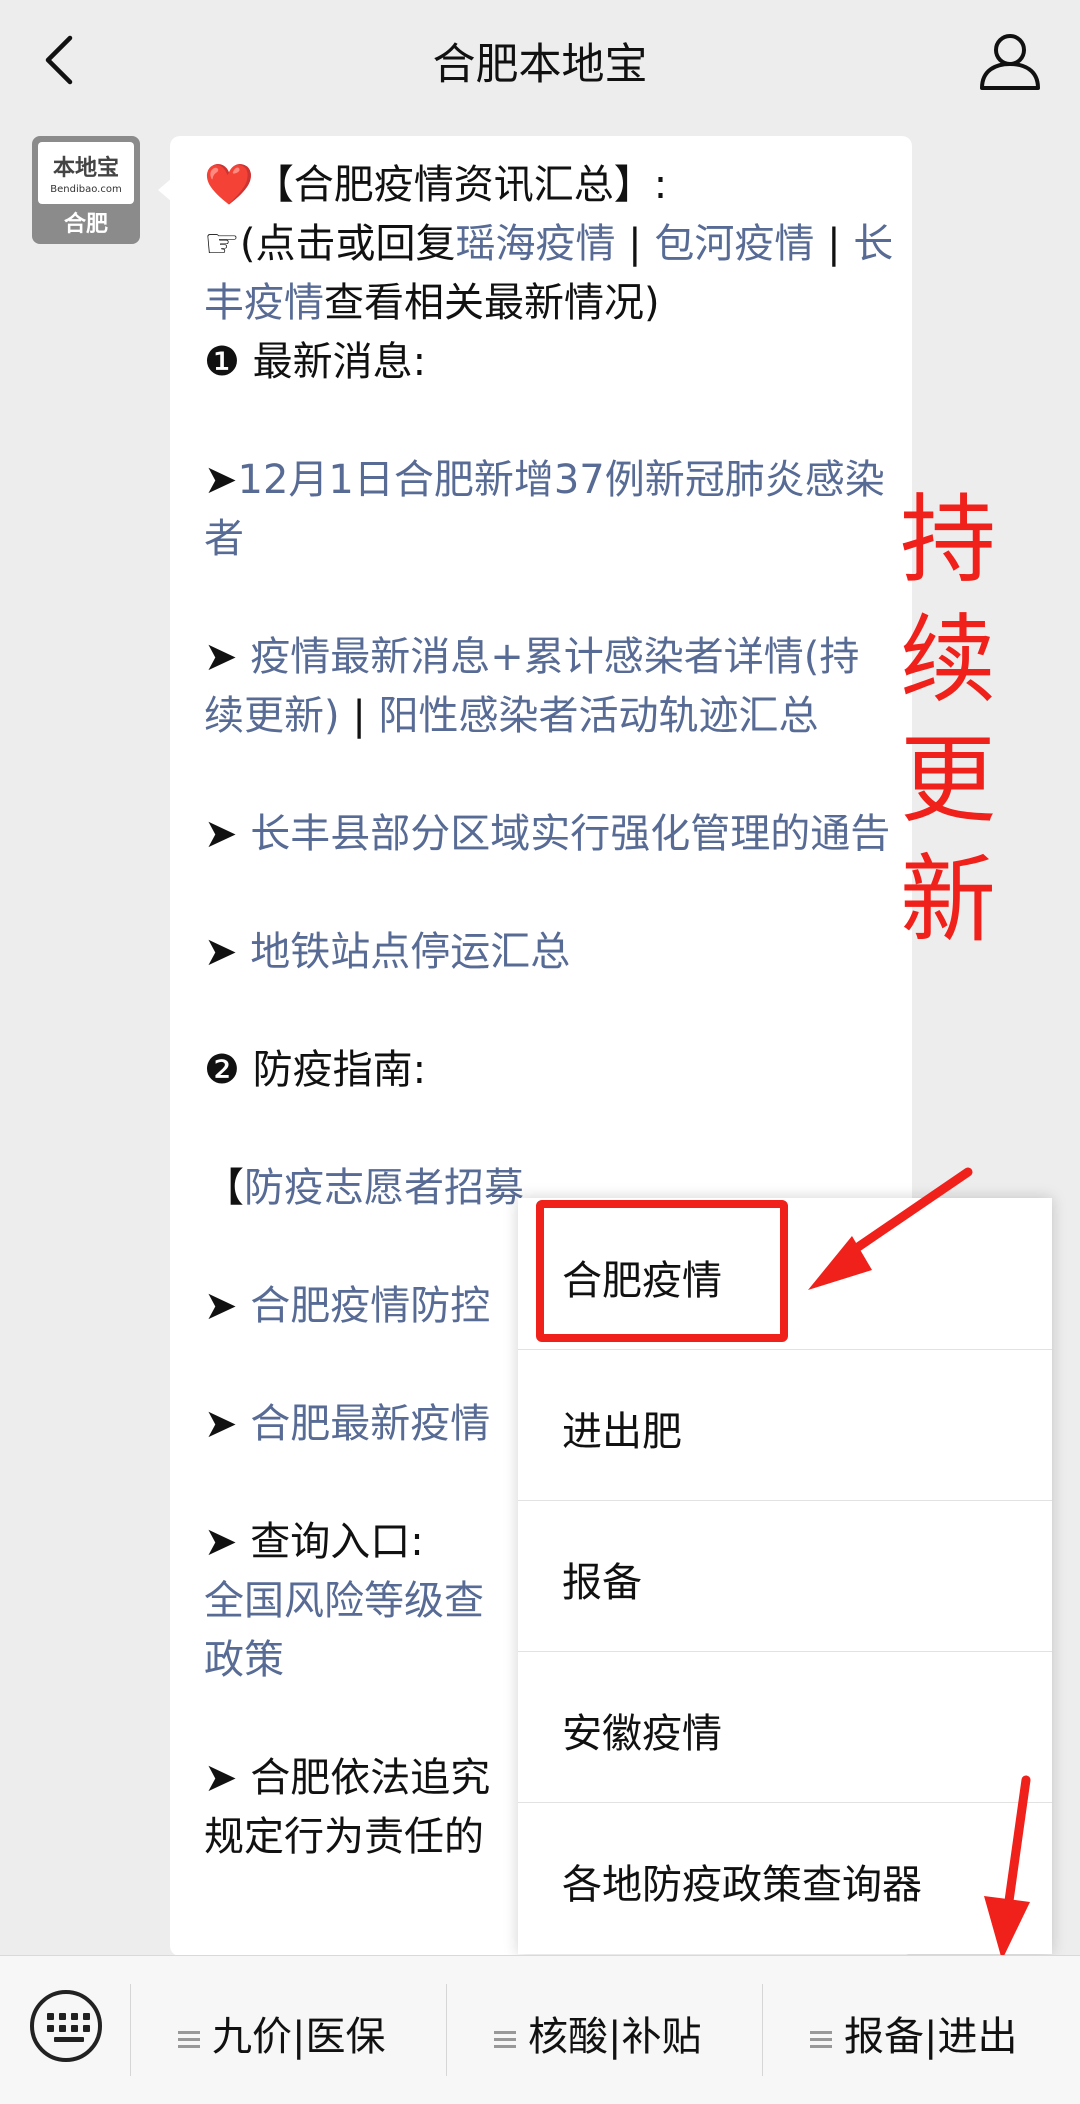 The image size is (1080, 2104). What do you see at coordinates (299, 2037) in the screenshot?
I see `tab-label: 九价|医保` at bounding box center [299, 2037].